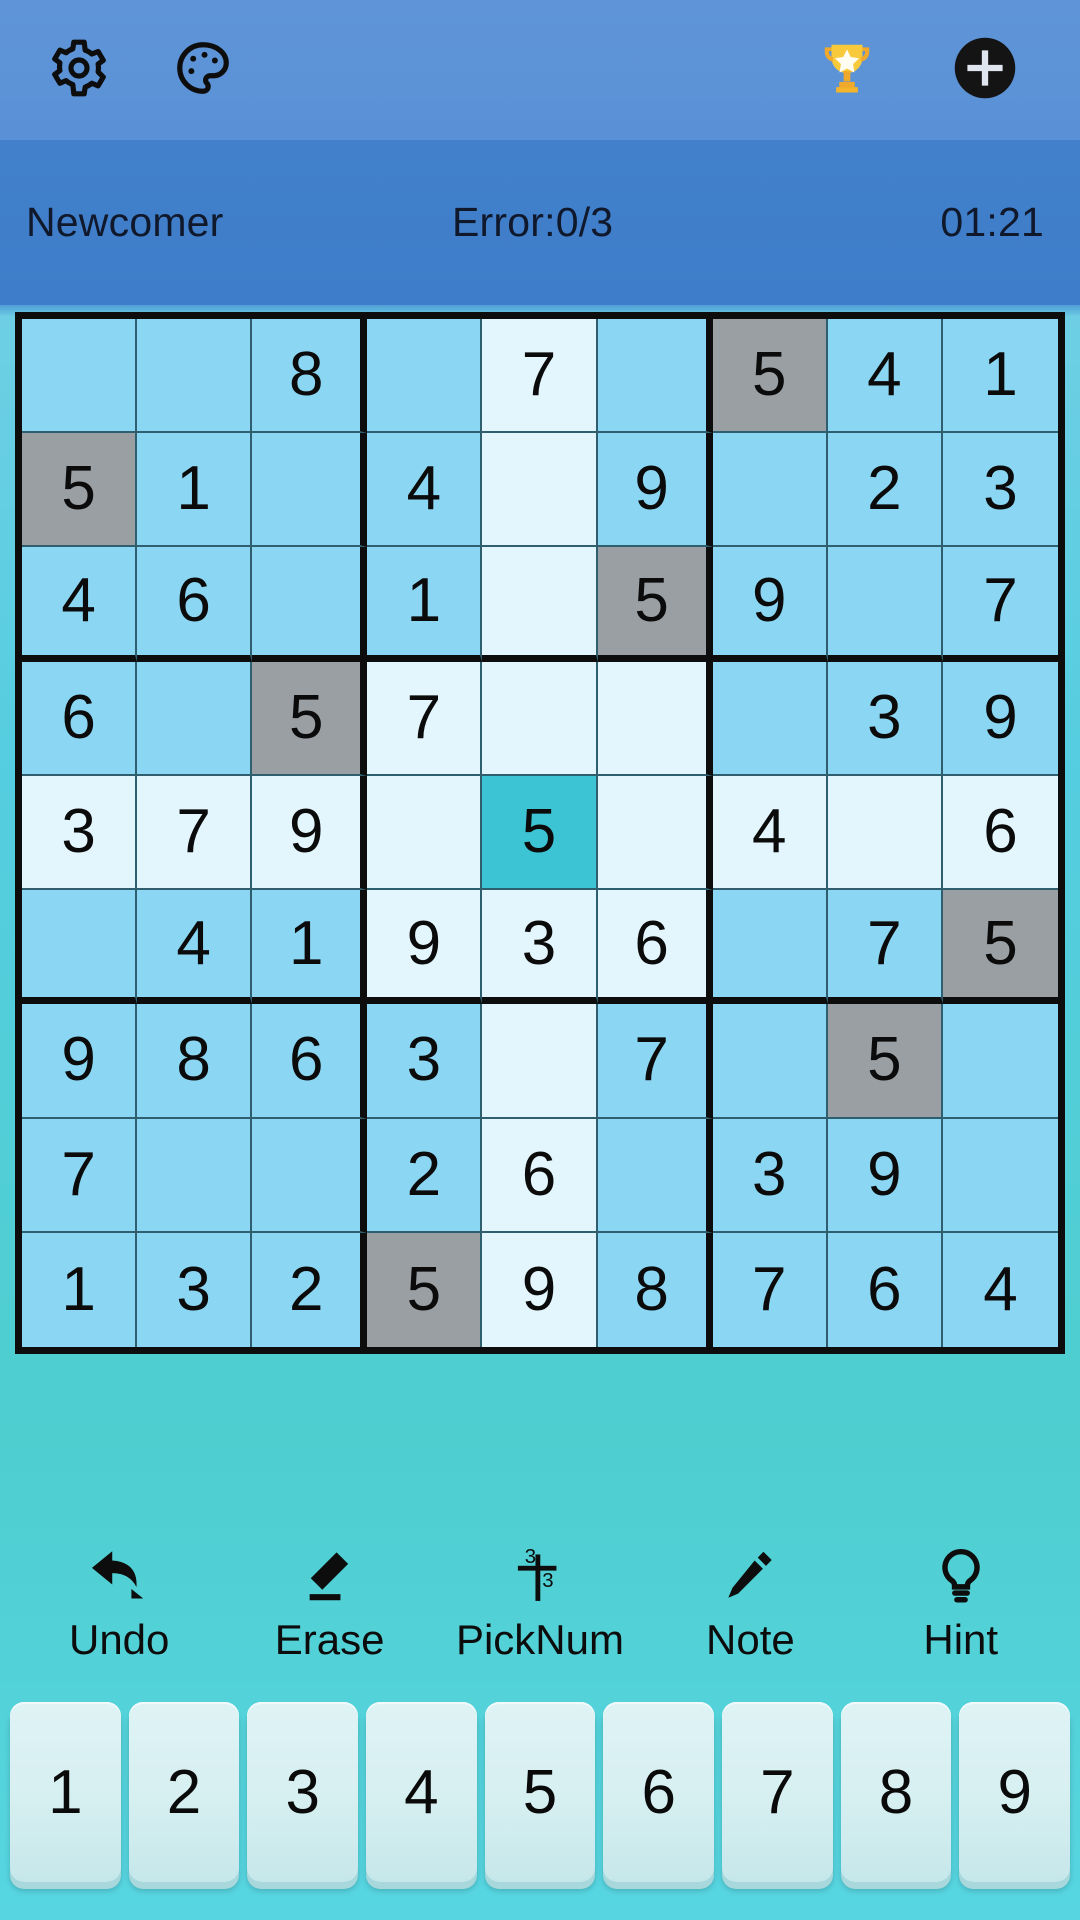  Describe the element at coordinates (65, 1792) in the screenshot. I see `number-key-1: 1` at that location.